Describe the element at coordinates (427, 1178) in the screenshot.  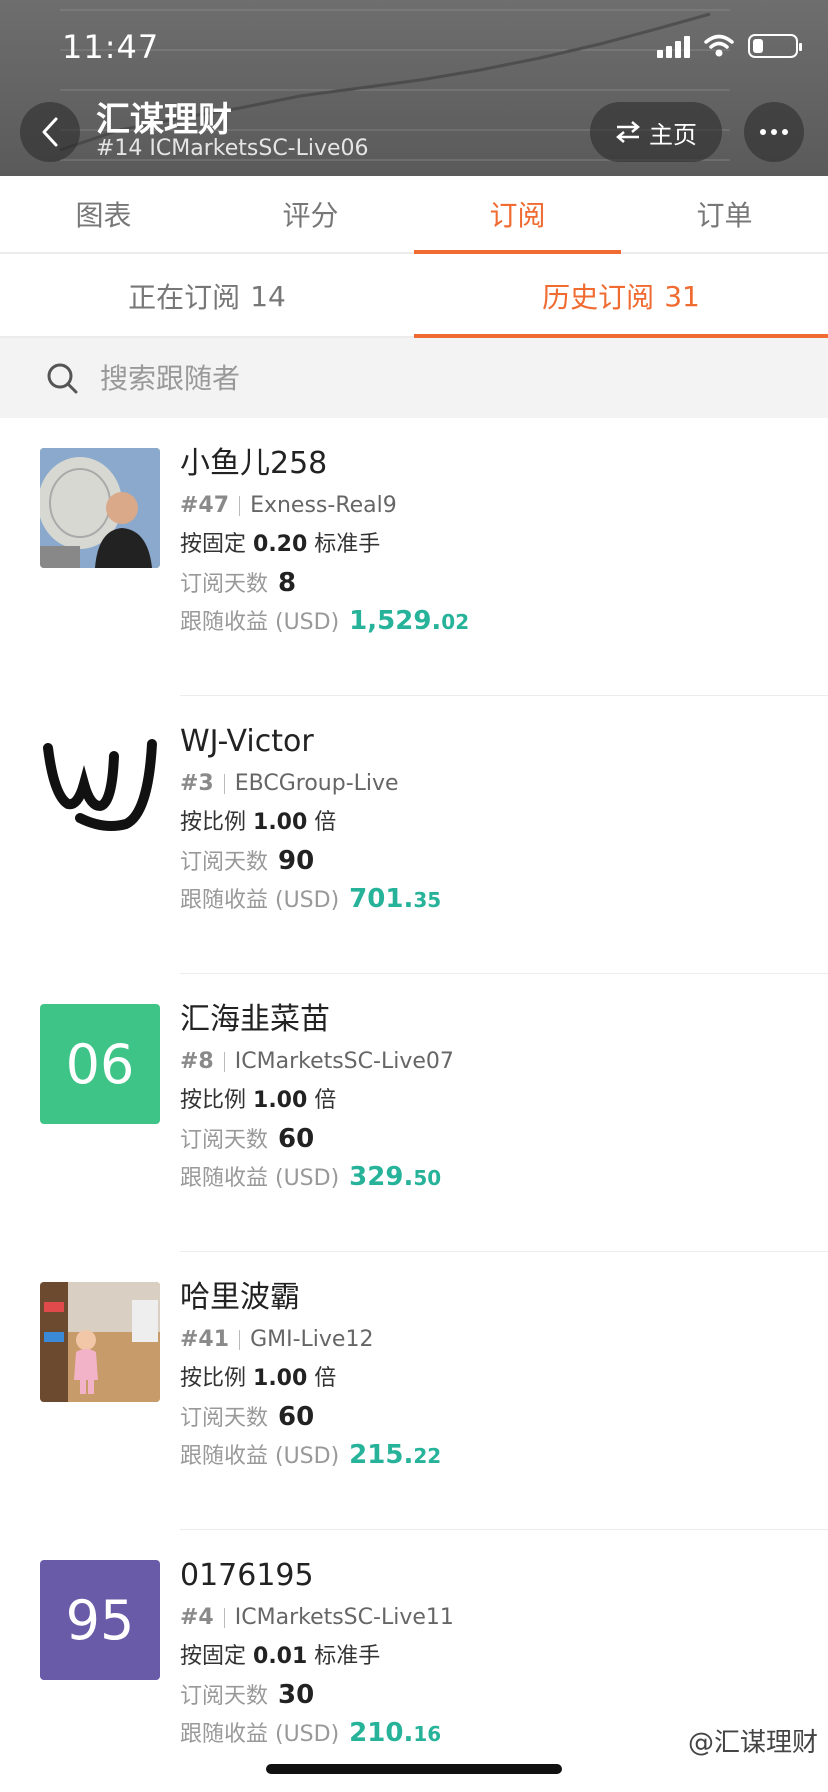
I see `profit-decimal: 50` at that location.